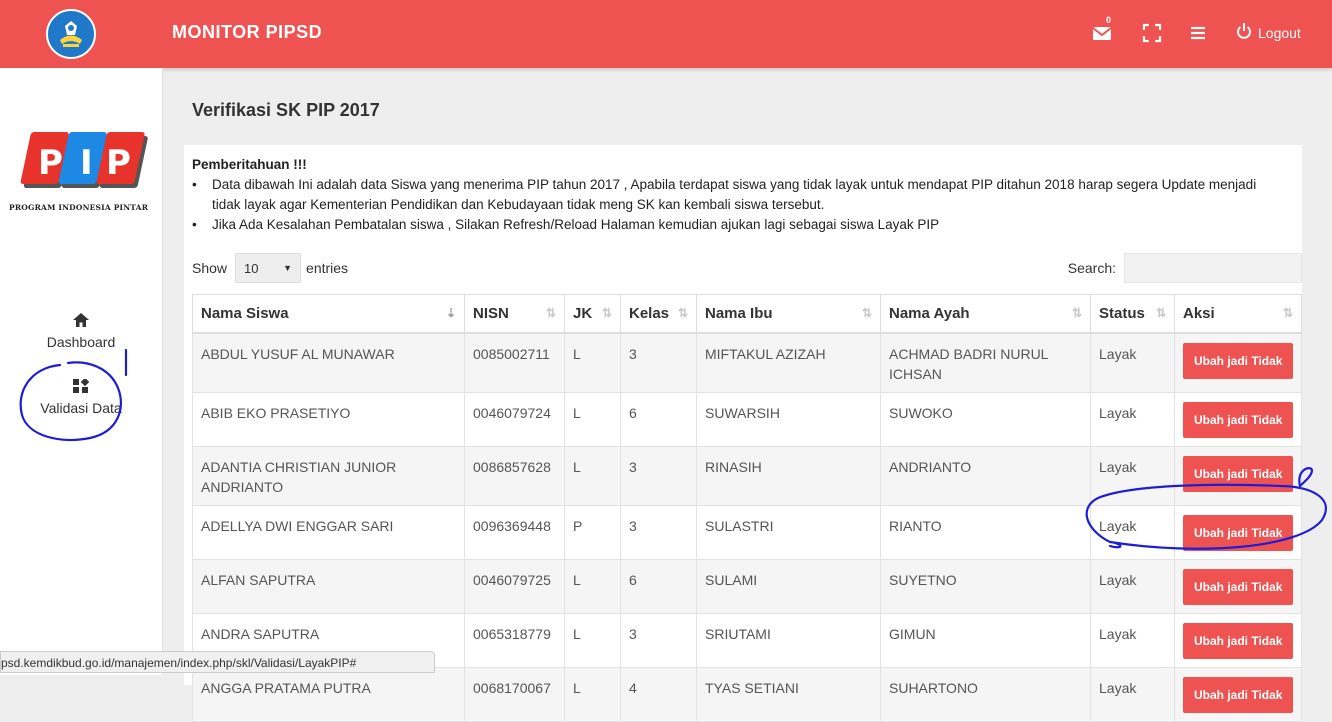  Describe the element at coordinates (788, 640) in the screenshot. I see `cell-ibu: SRIUTAMI` at that location.